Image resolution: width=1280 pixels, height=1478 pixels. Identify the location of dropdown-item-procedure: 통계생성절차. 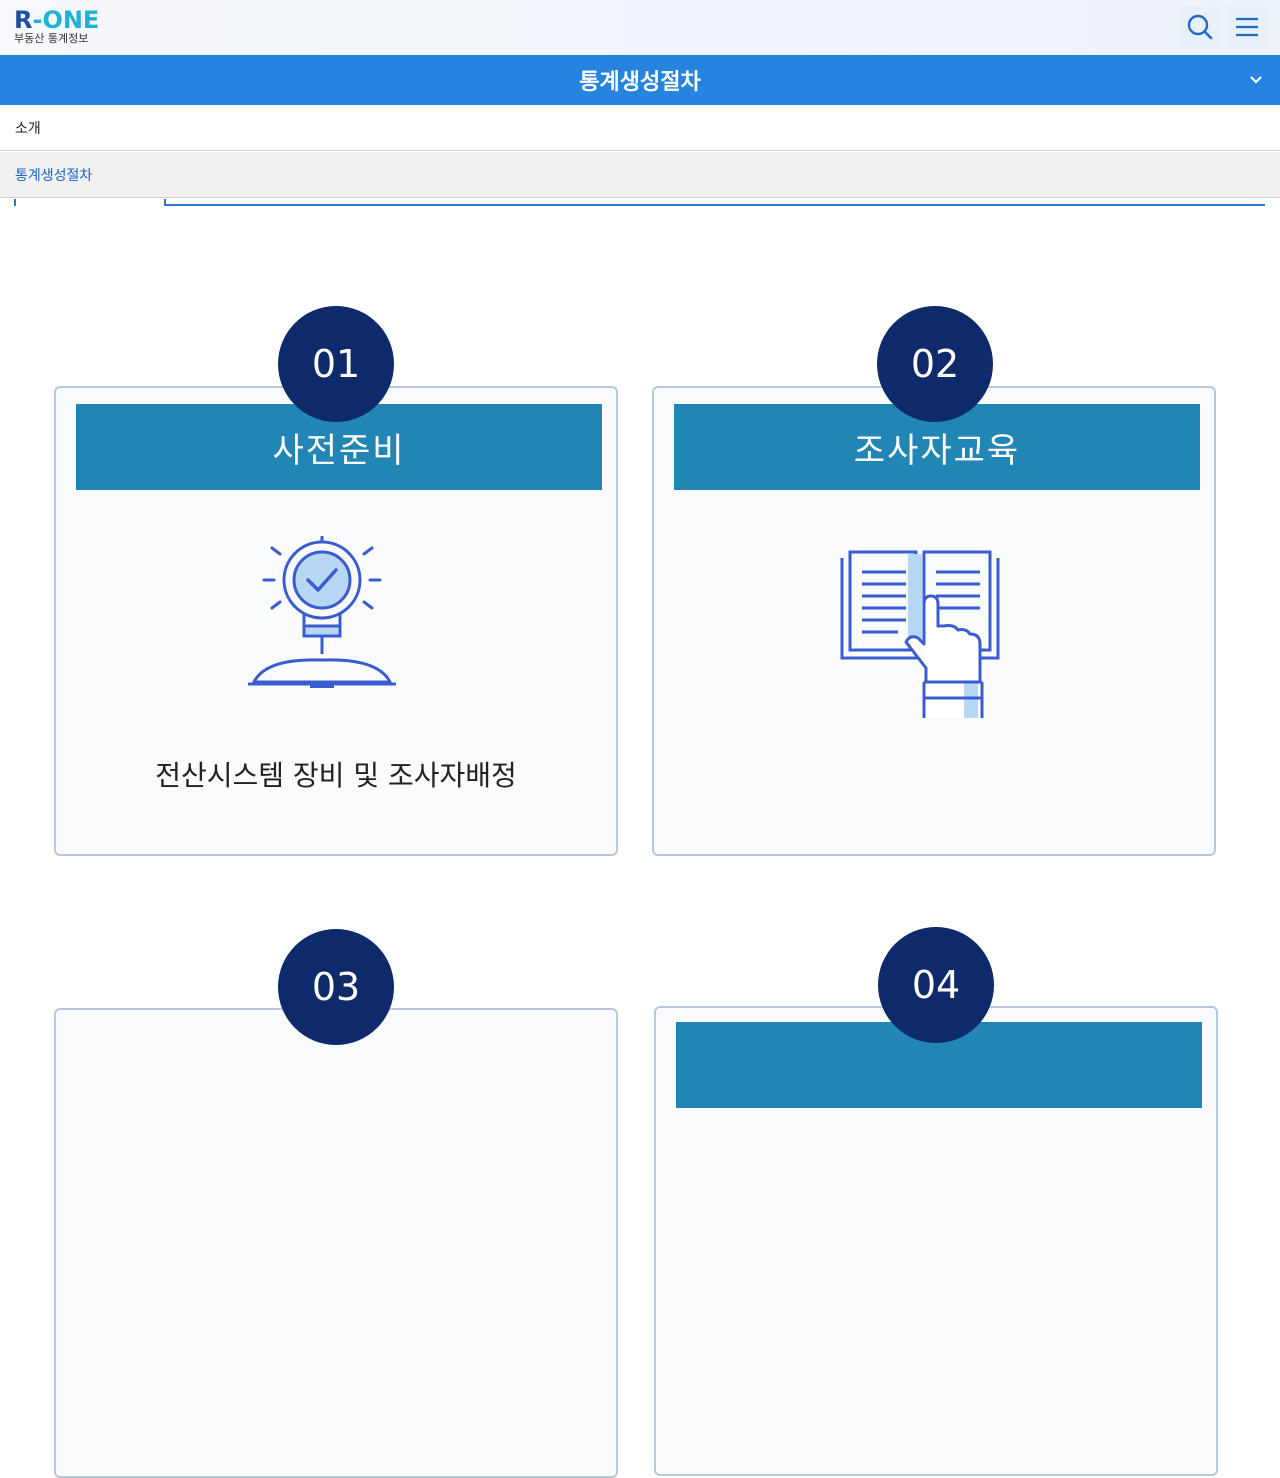
(640, 175).